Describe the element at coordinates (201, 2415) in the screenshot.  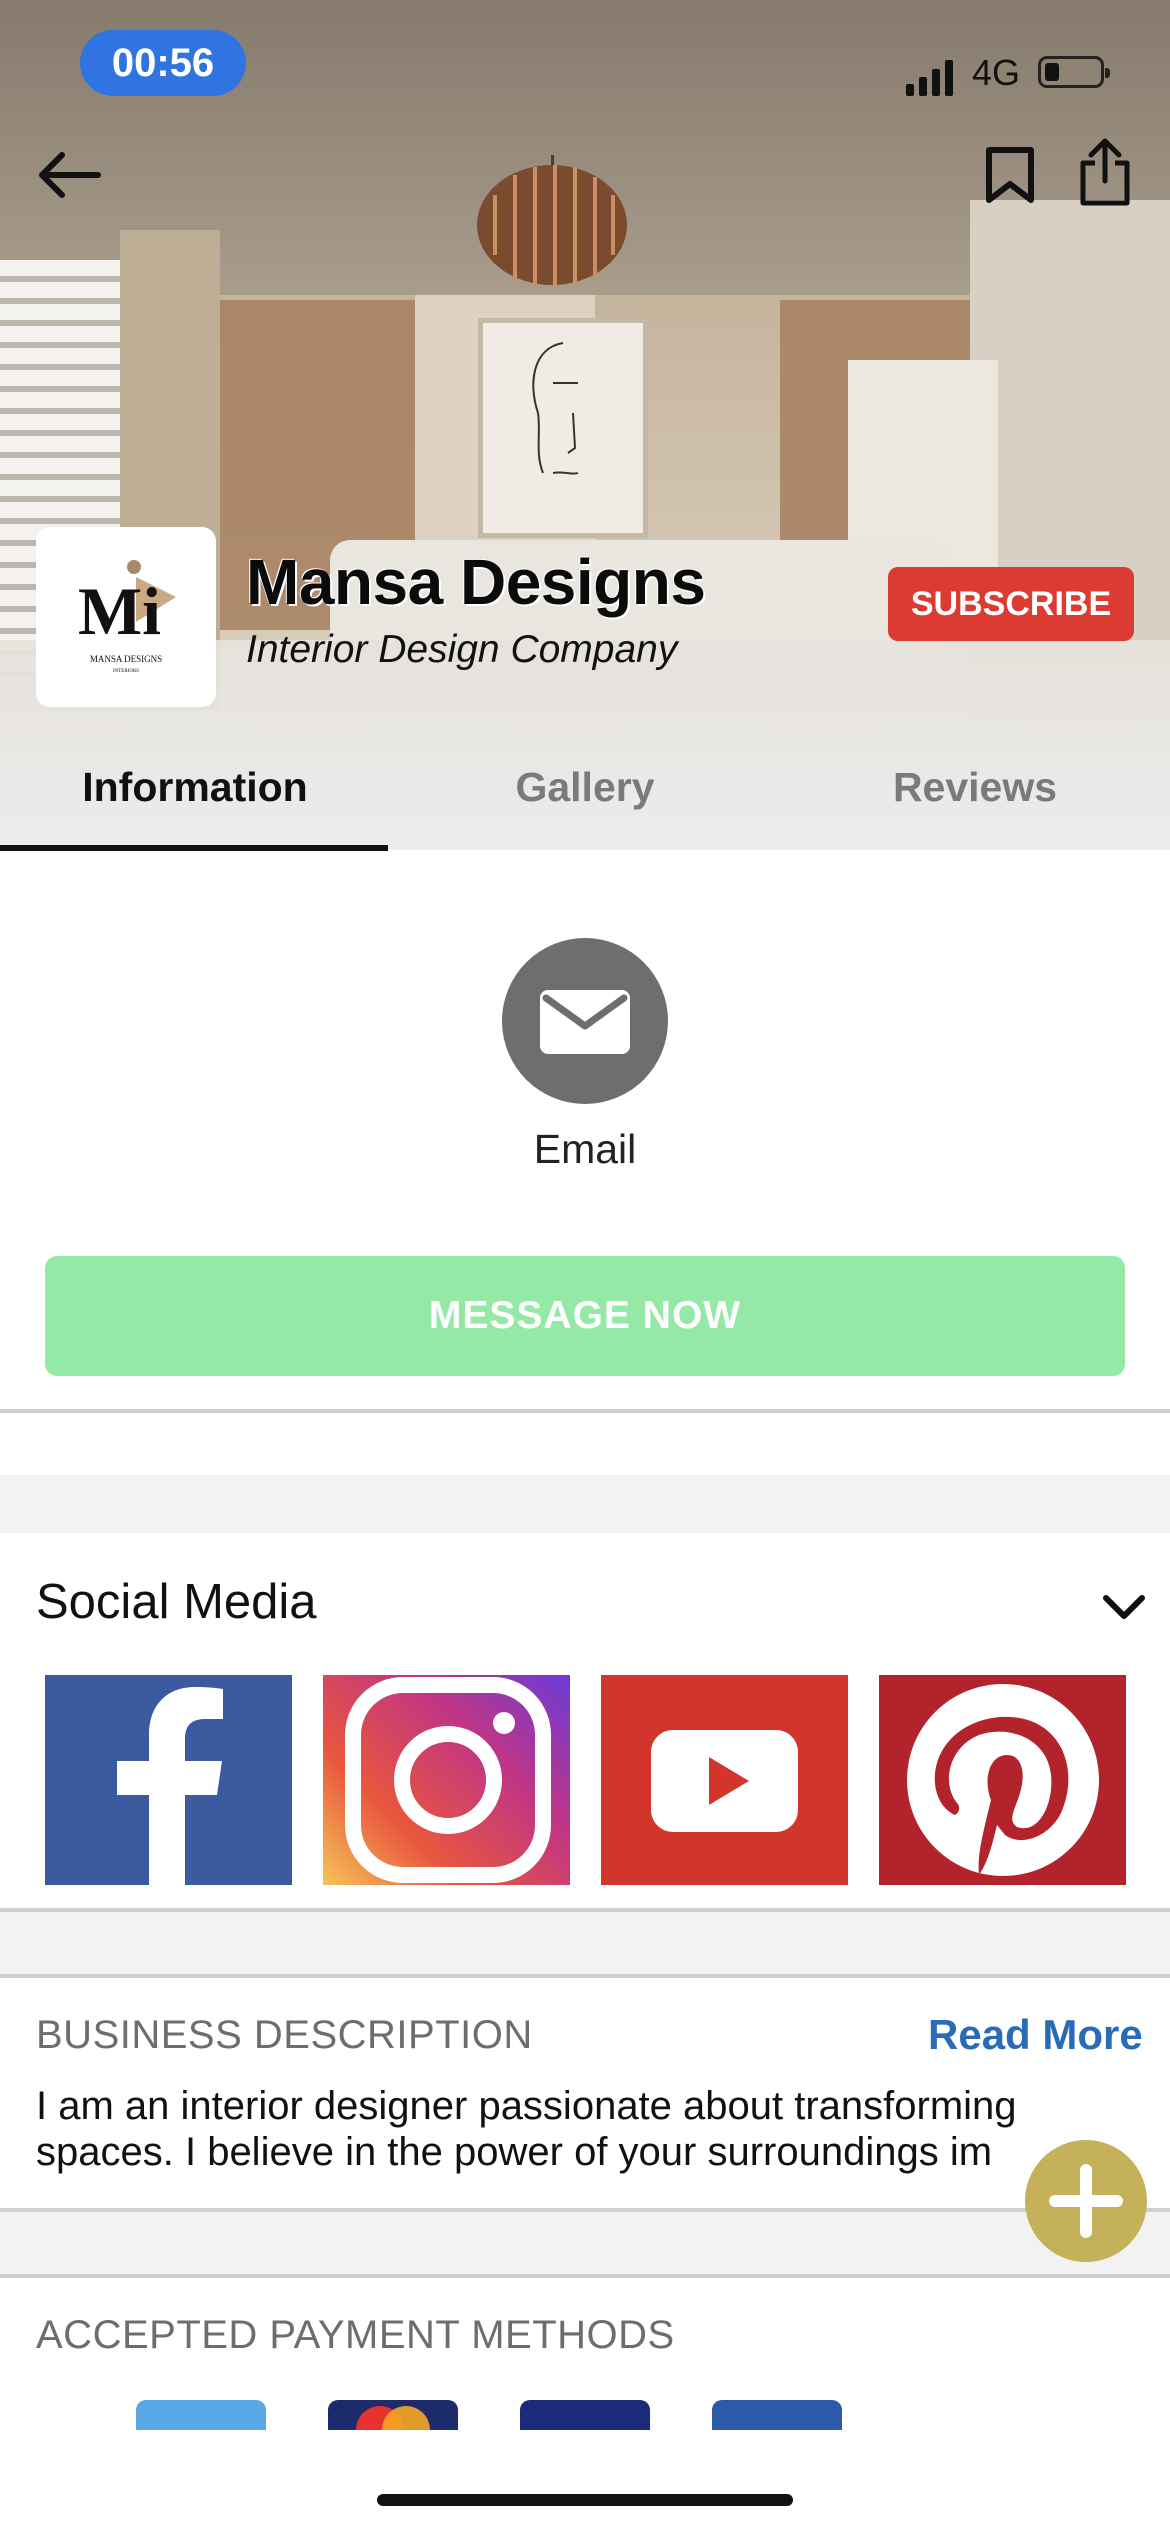
I see `generic-card-icon` at that location.